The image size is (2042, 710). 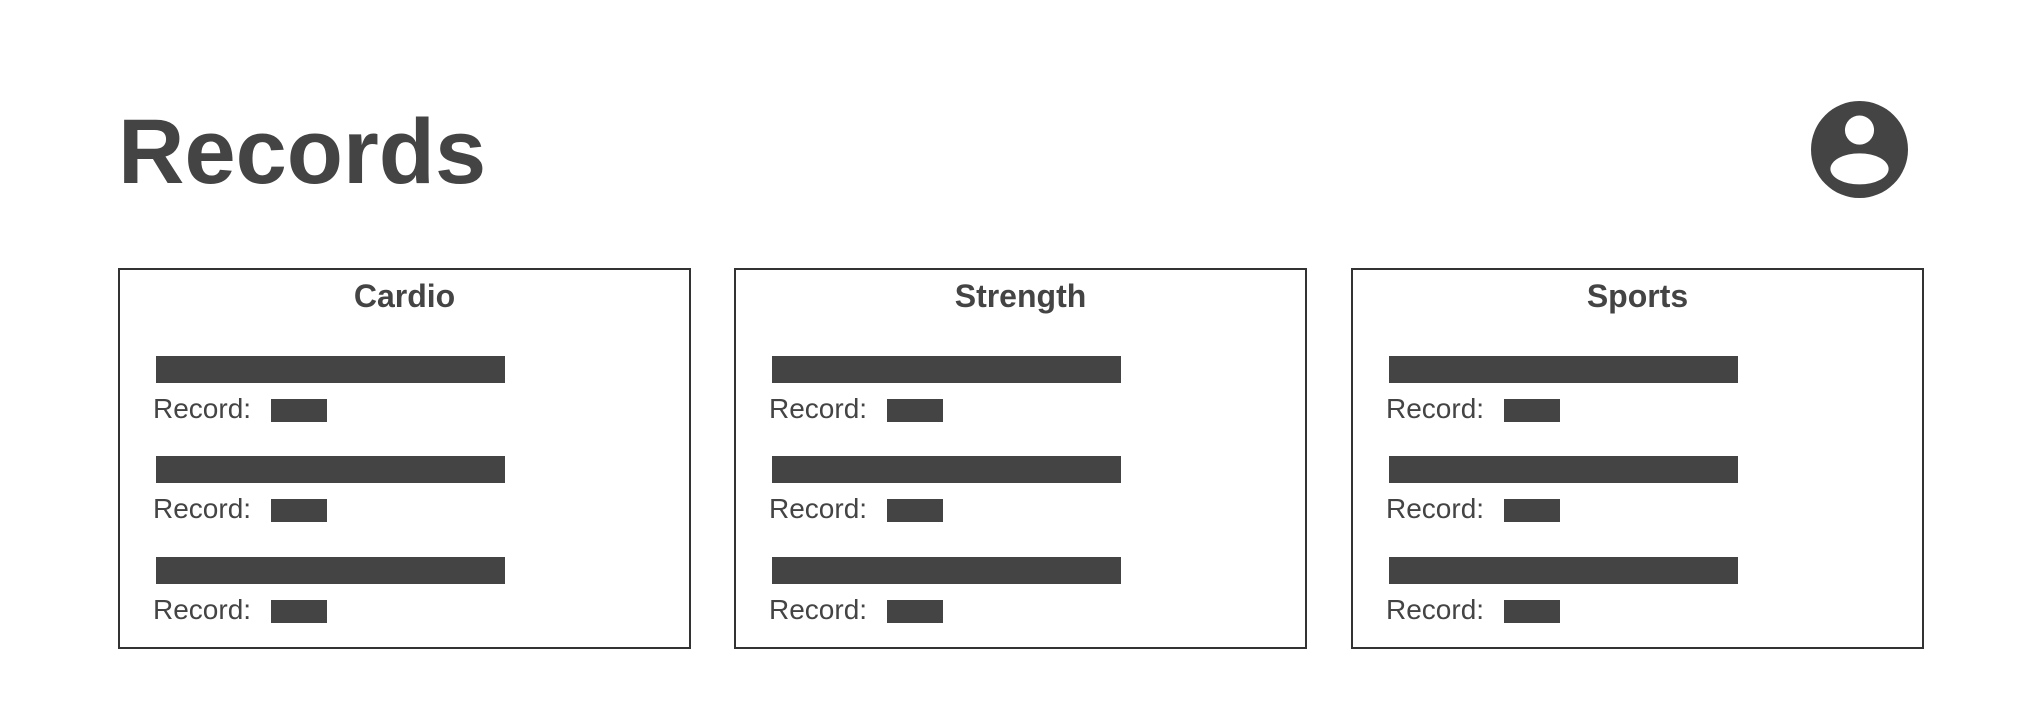 I want to click on category-title: Cardio, so click(x=404, y=296).